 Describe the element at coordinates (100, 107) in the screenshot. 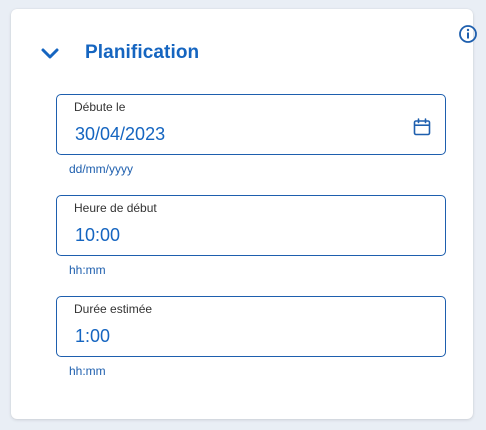

I see `start-date-label: Débute le` at that location.